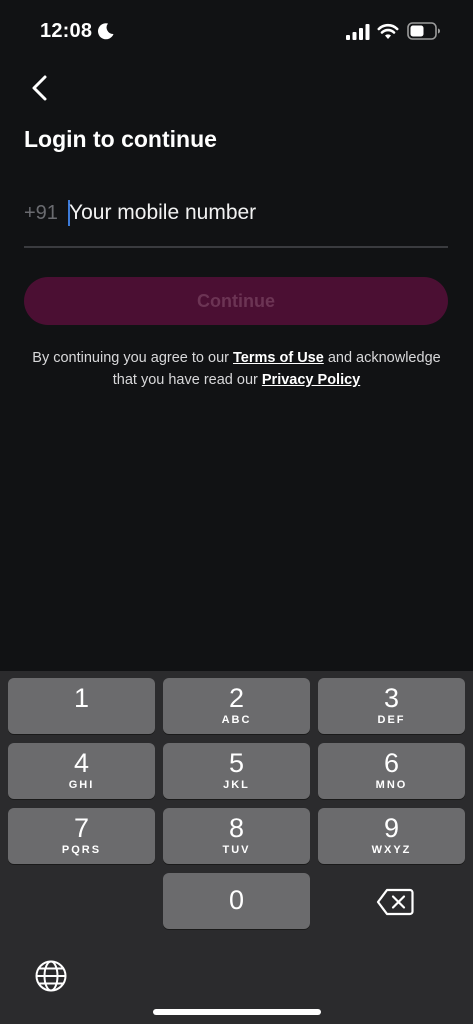 Image resolution: width=473 pixels, height=1024 pixels. What do you see at coordinates (81, 850) in the screenshot?
I see `key-letters: PQRS` at bounding box center [81, 850].